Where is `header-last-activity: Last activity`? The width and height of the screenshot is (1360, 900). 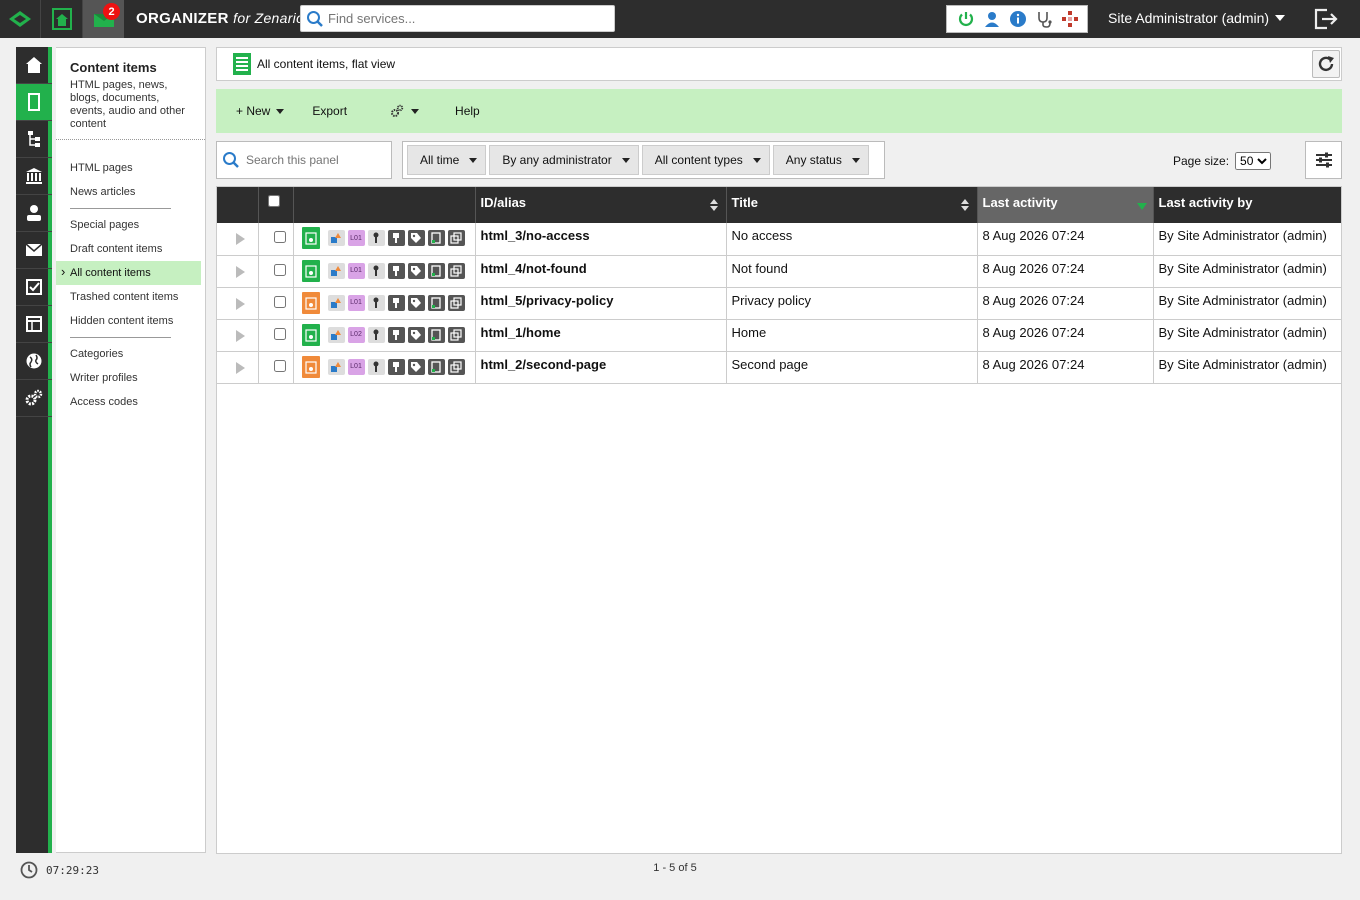
header-last-activity: Last activity is located at coordinates (1065, 205).